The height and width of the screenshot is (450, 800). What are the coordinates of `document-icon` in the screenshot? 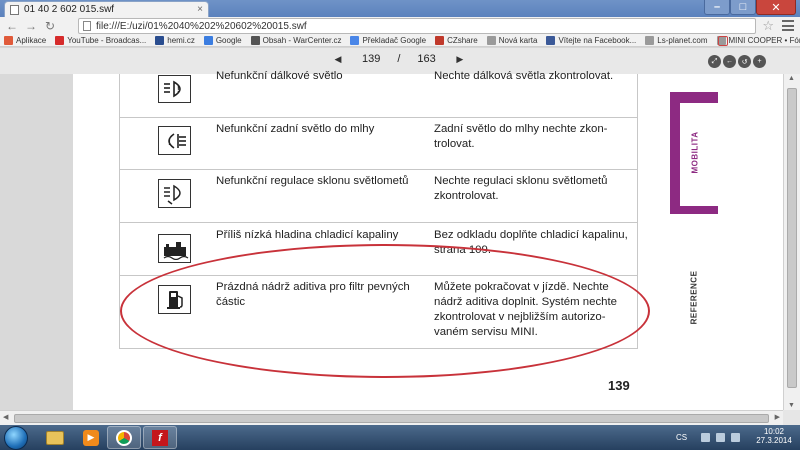 It's located at (14, 9).